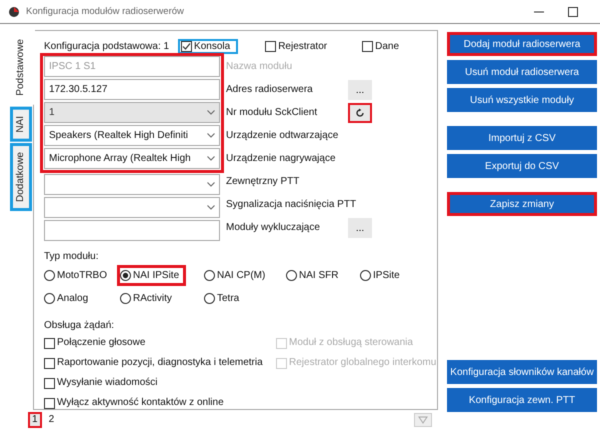  What do you see at coordinates (160, 363) in the screenshot?
I see `checkbox: Raportowanie pozycji, diagnostyka i telemetria` at bounding box center [160, 363].